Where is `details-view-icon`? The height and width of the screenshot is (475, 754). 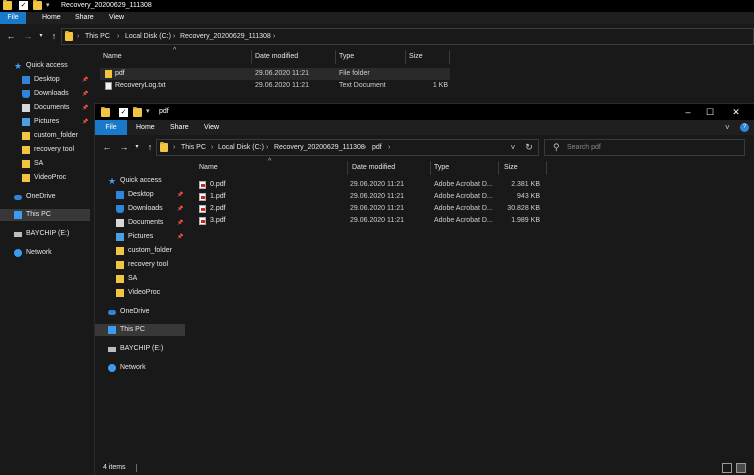 details-view-icon is located at coordinates (727, 468).